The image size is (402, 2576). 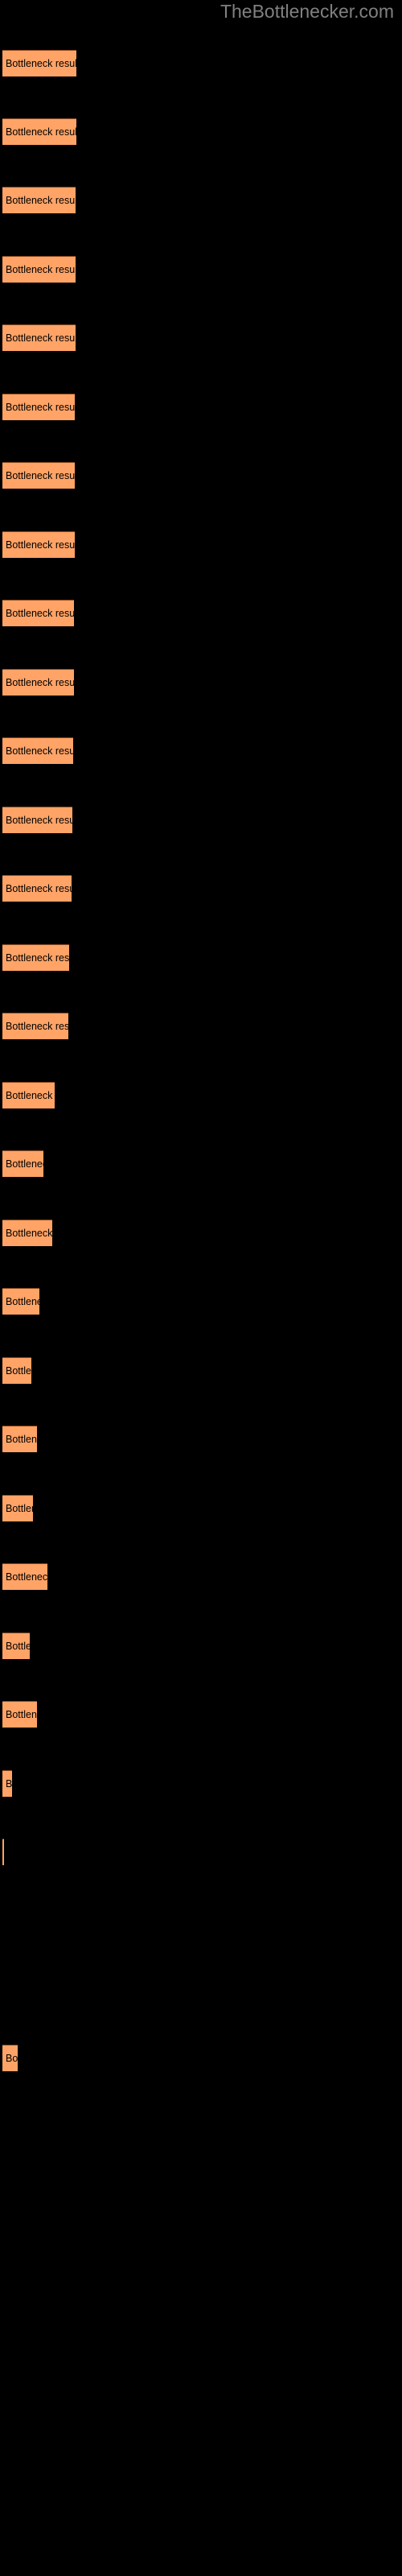 I want to click on bar-17: Bottleneck result, so click(x=22, y=1163).